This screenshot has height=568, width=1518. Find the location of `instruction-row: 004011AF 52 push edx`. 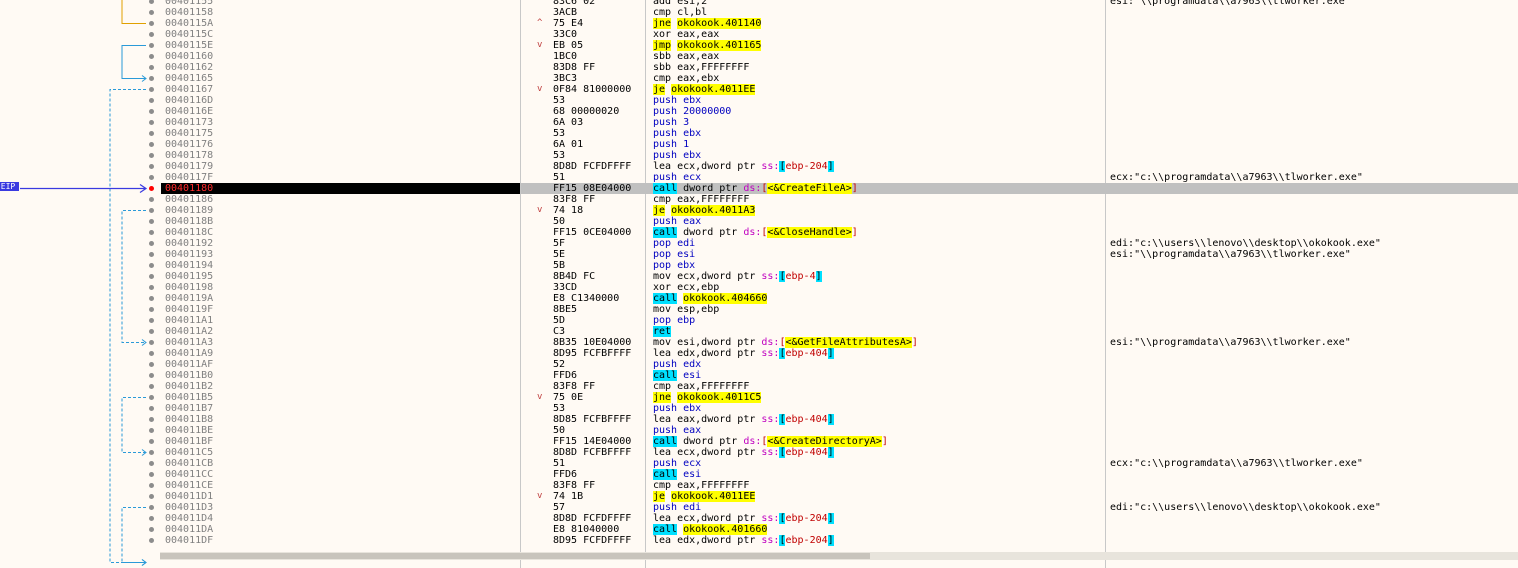

instruction-row: 004011AF 52 push edx is located at coordinates (759, 364).